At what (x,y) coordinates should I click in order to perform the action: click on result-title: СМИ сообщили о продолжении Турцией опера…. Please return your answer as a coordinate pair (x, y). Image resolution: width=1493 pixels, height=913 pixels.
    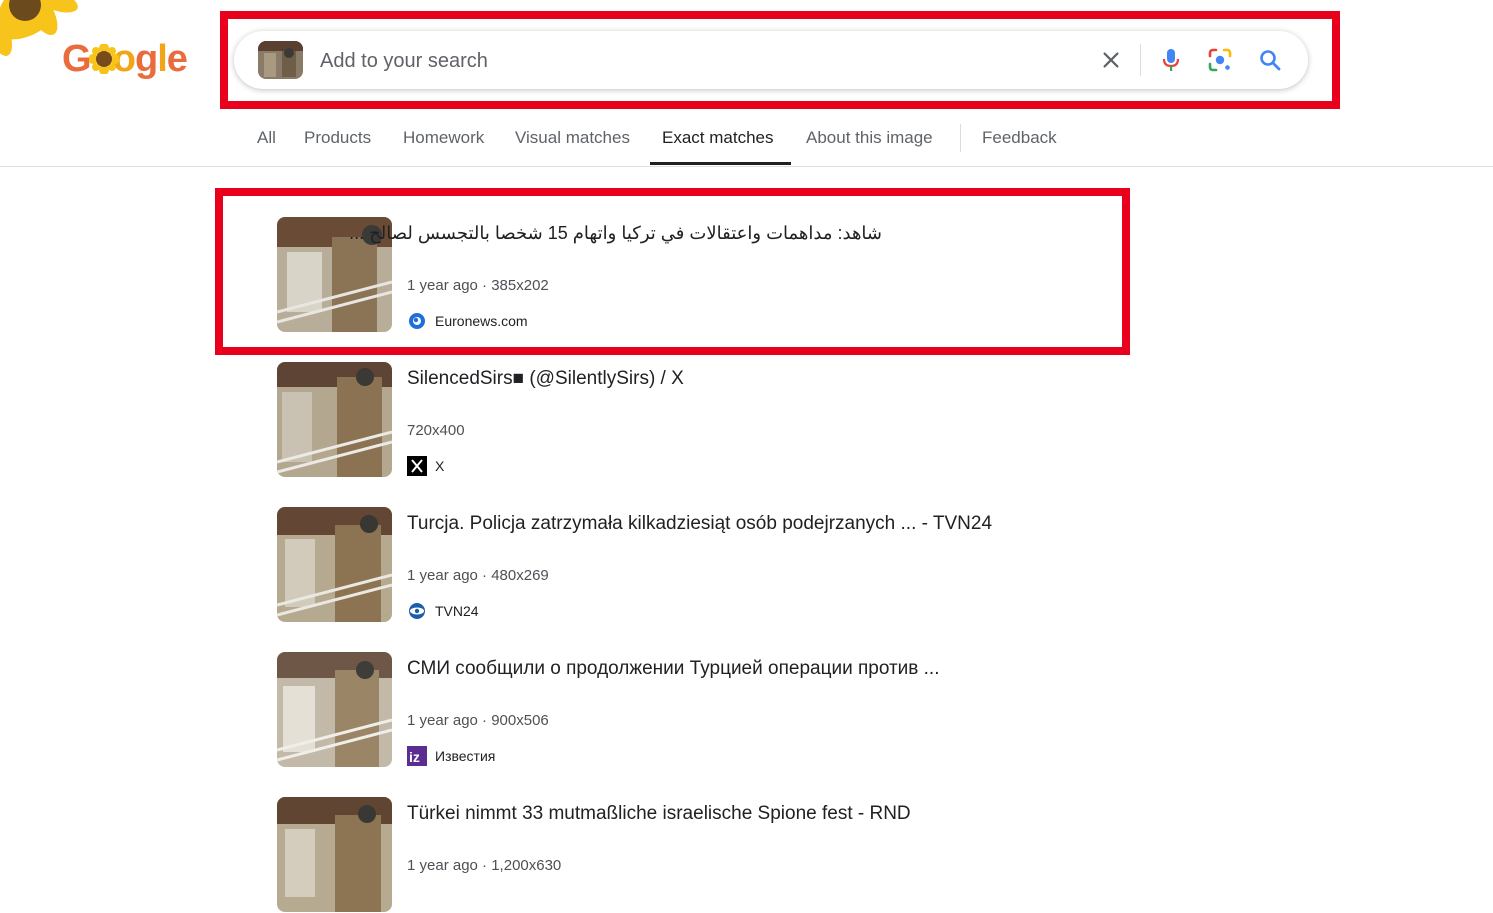
    Looking at the image, I should click on (673, 669).